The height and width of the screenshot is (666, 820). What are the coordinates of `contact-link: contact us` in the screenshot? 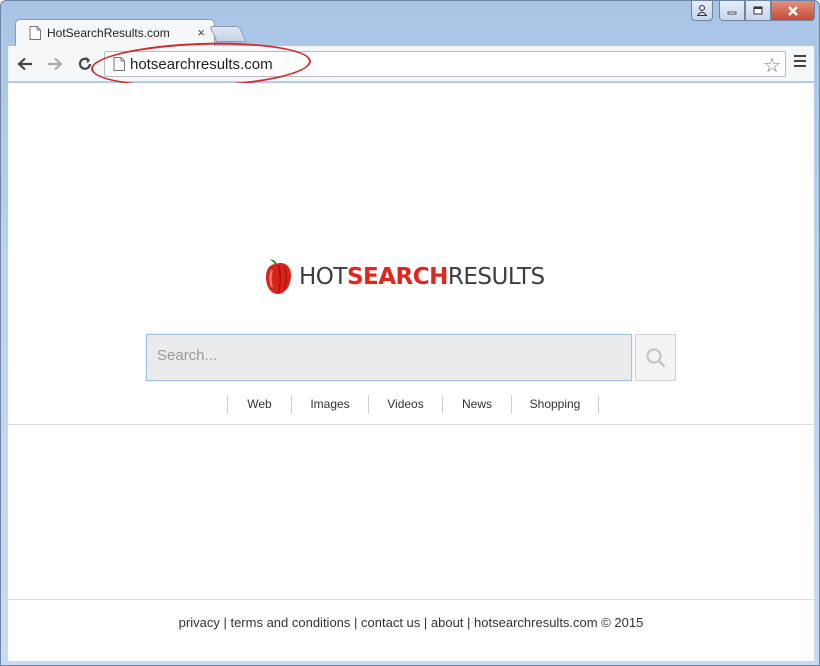 It's located at (390, 622).